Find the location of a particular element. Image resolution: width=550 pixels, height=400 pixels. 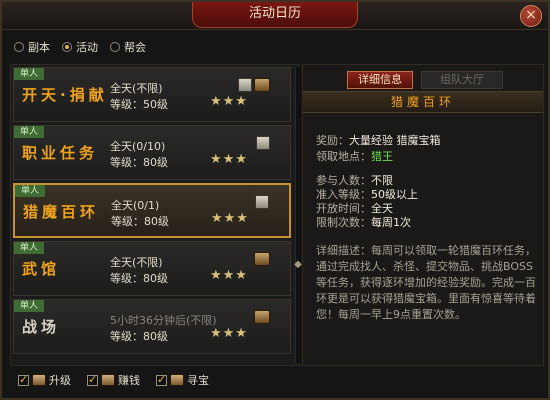

activity-level: 等级：50级 is located at coordinates (139, 104).